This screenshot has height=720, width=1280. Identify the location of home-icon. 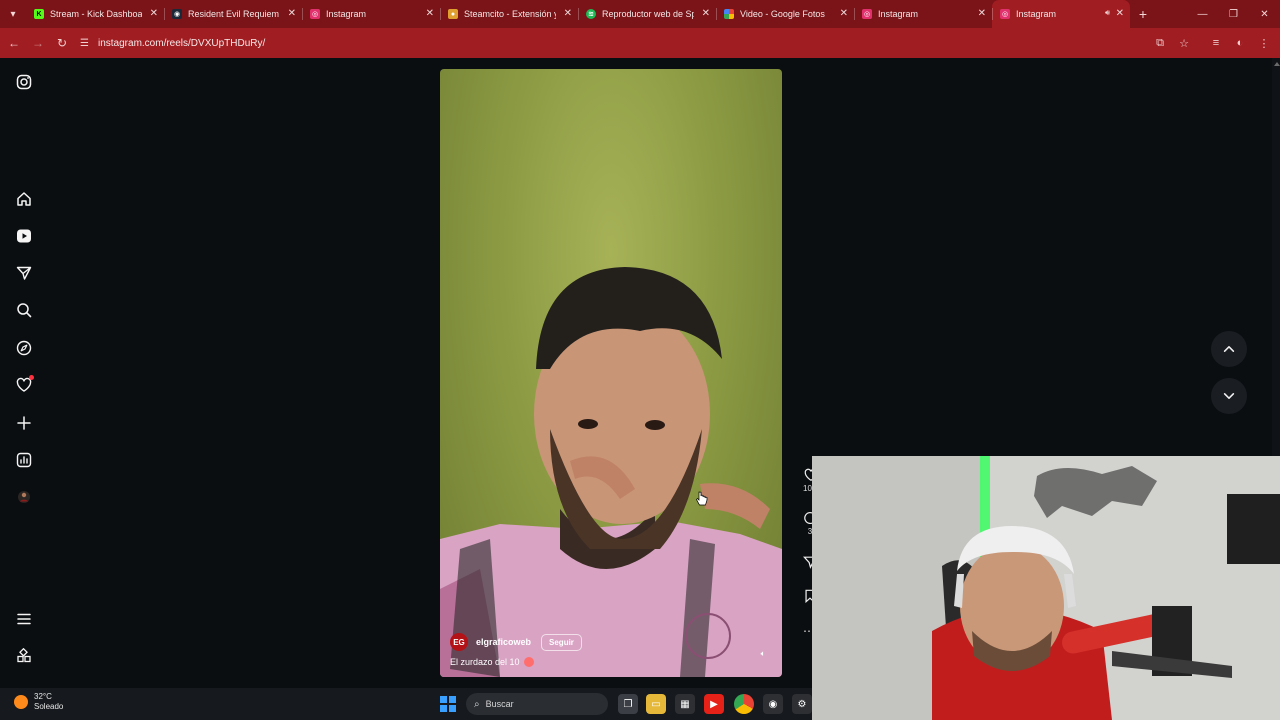
(24, 199).